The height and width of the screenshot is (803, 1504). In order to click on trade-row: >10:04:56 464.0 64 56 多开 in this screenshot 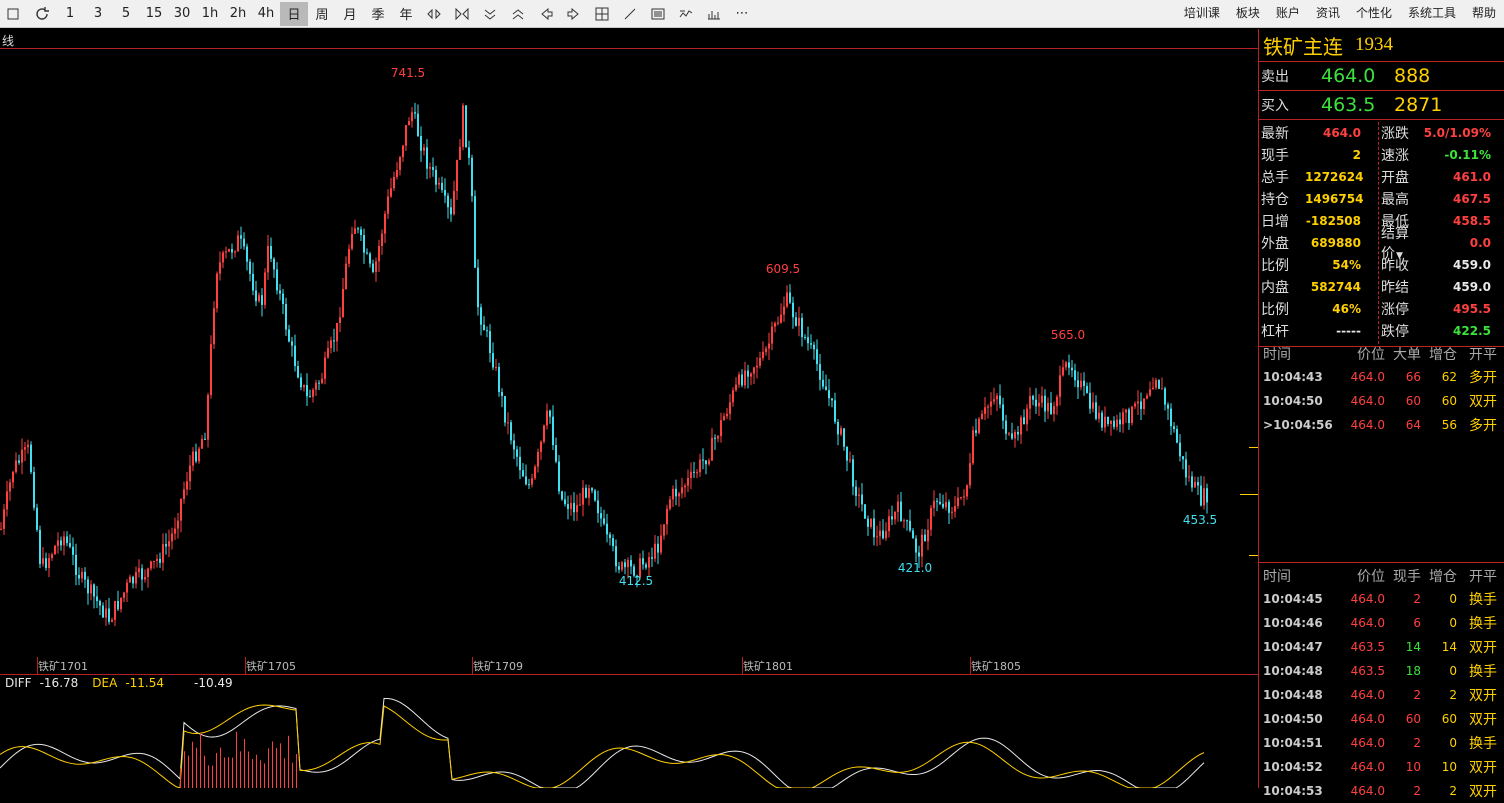, I will do `click(1381, 425)`.